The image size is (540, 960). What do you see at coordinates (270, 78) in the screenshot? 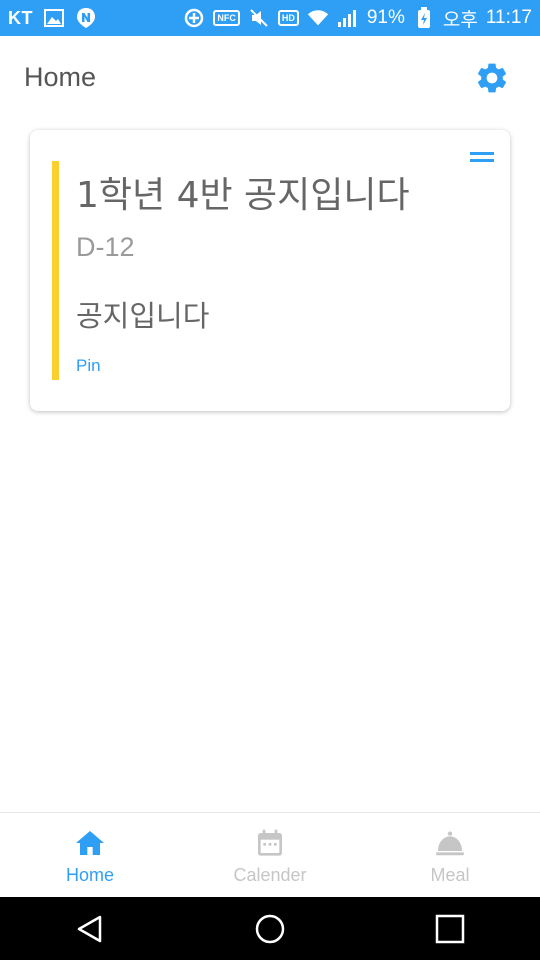
I see `app-header: Home` at bounding box center [270, 78].